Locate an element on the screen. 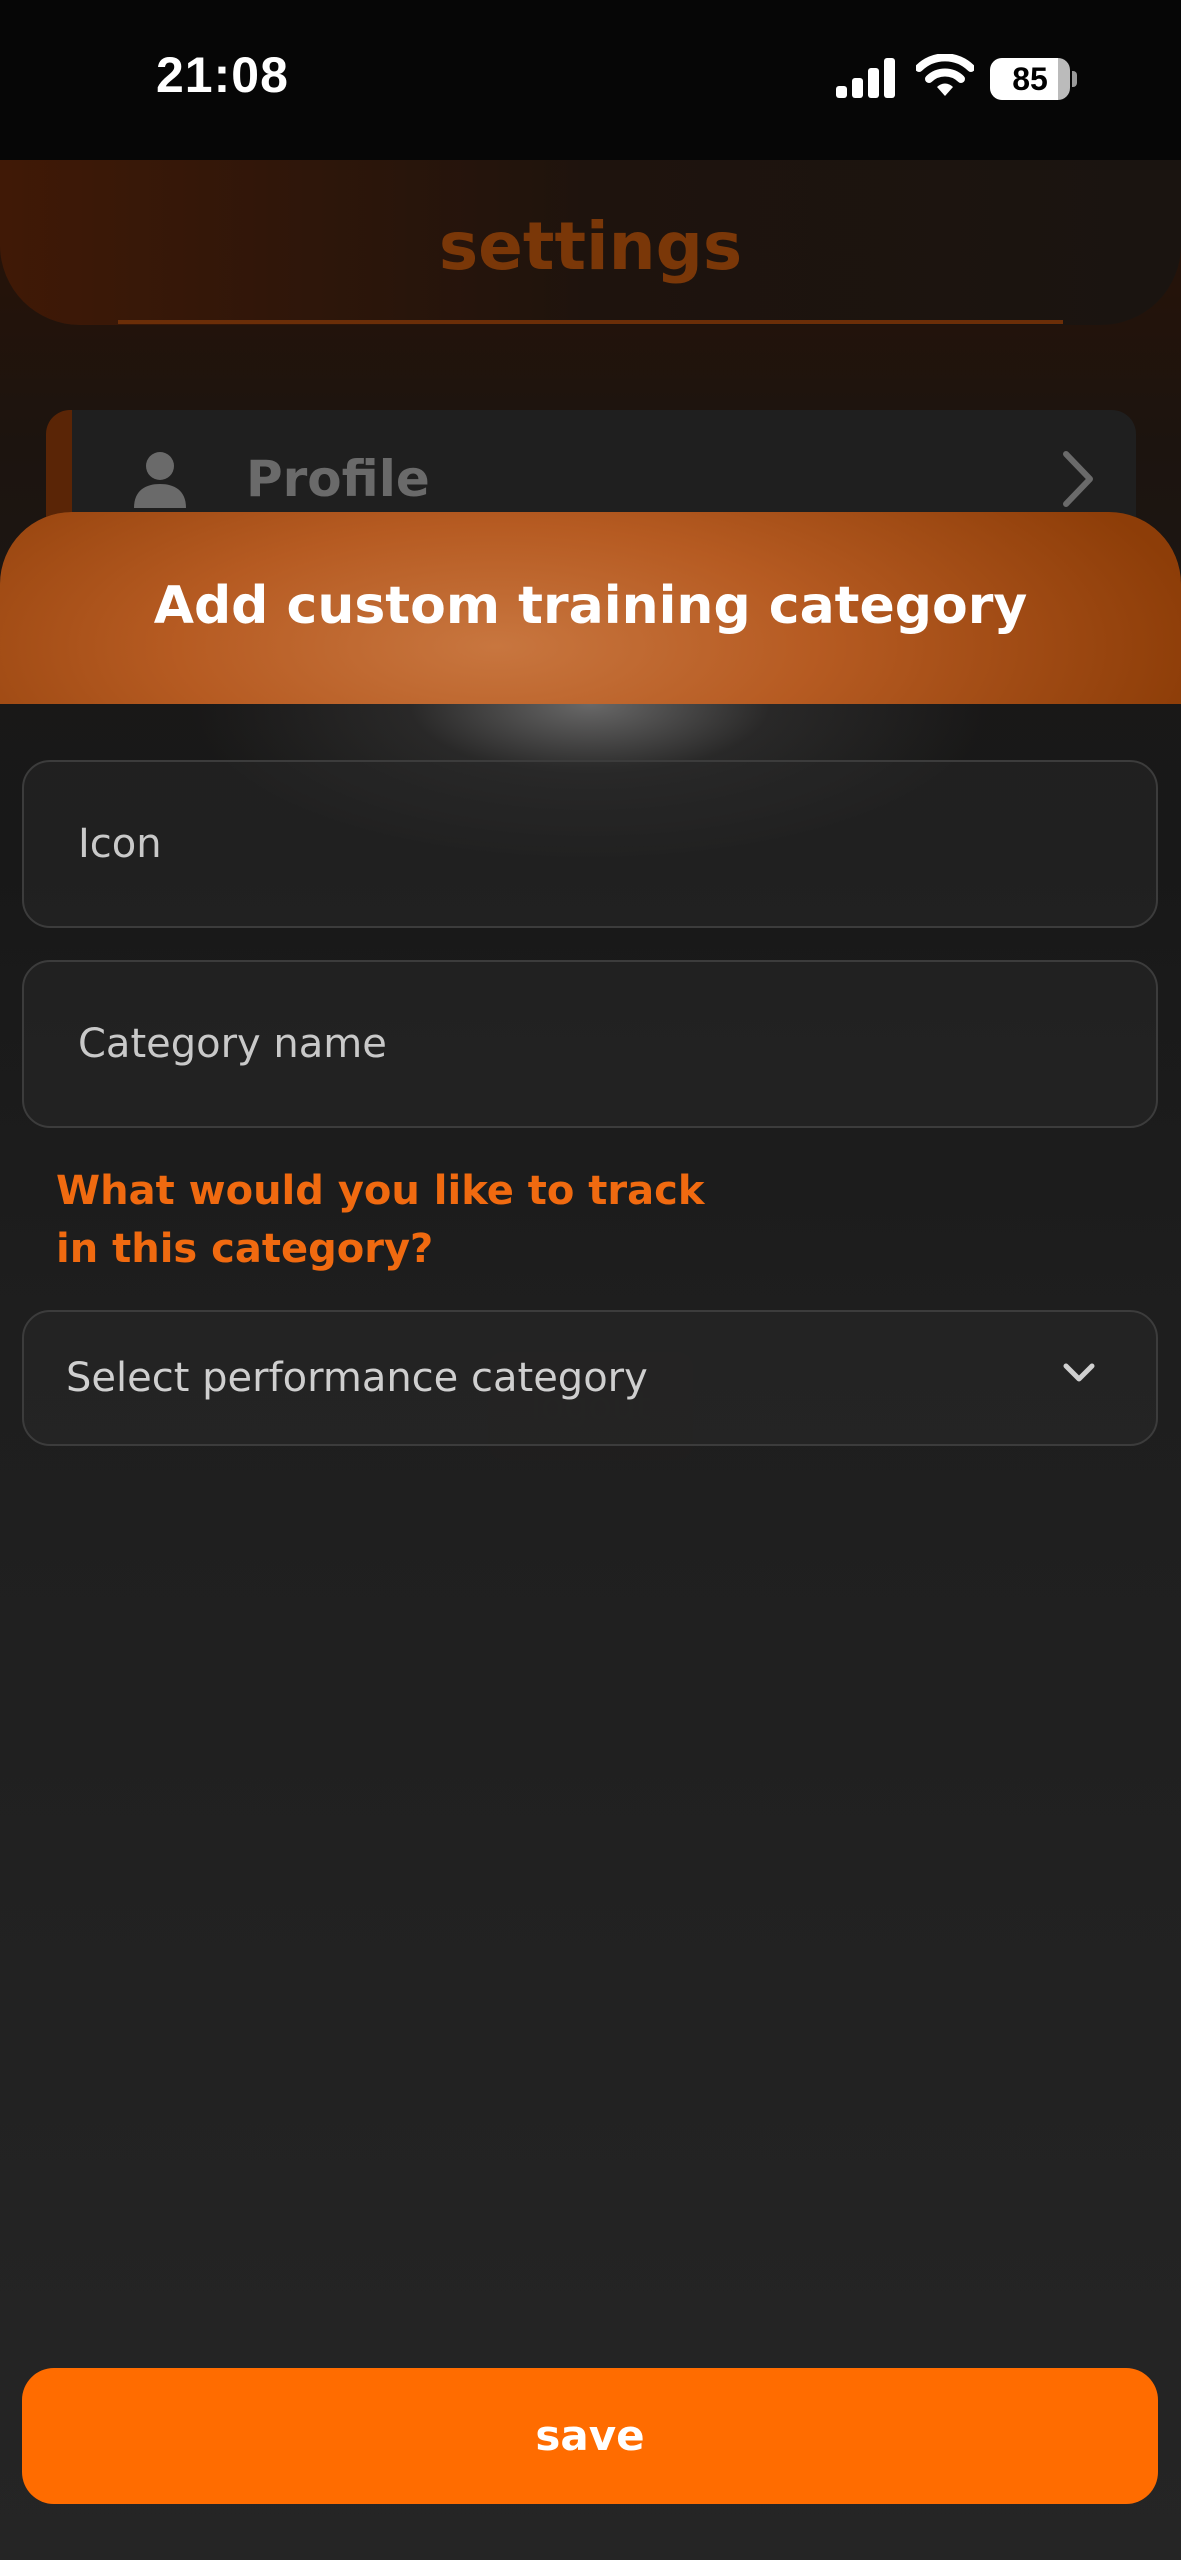 The width and height of the screenshot is (1181, 2560). cellular-signal-icon is located at coordinates (865, 78).